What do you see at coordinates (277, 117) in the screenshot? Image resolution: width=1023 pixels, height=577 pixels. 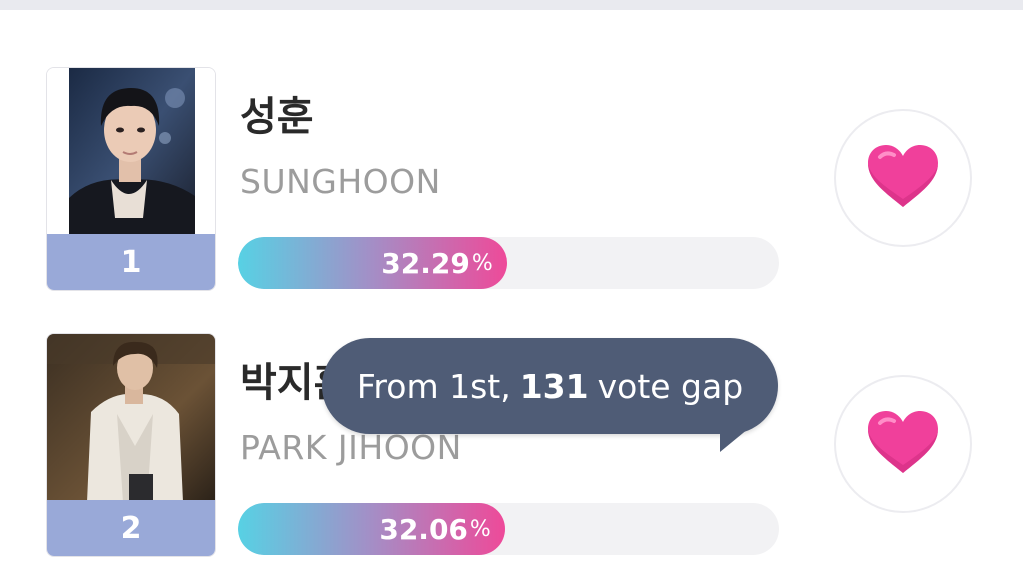 I see `candidate-name-korean: 성훈` at bounding box center [277, 117].